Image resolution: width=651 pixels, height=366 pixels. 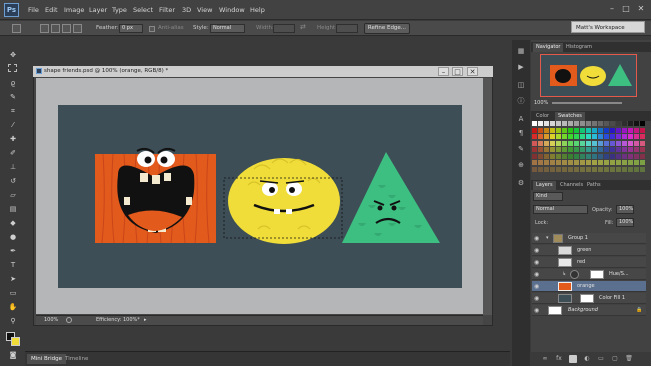 What do you see at coordinates (66, 28) in the screenshot?
I see `subtract-selection-icon` at bounding box center [66, 28].